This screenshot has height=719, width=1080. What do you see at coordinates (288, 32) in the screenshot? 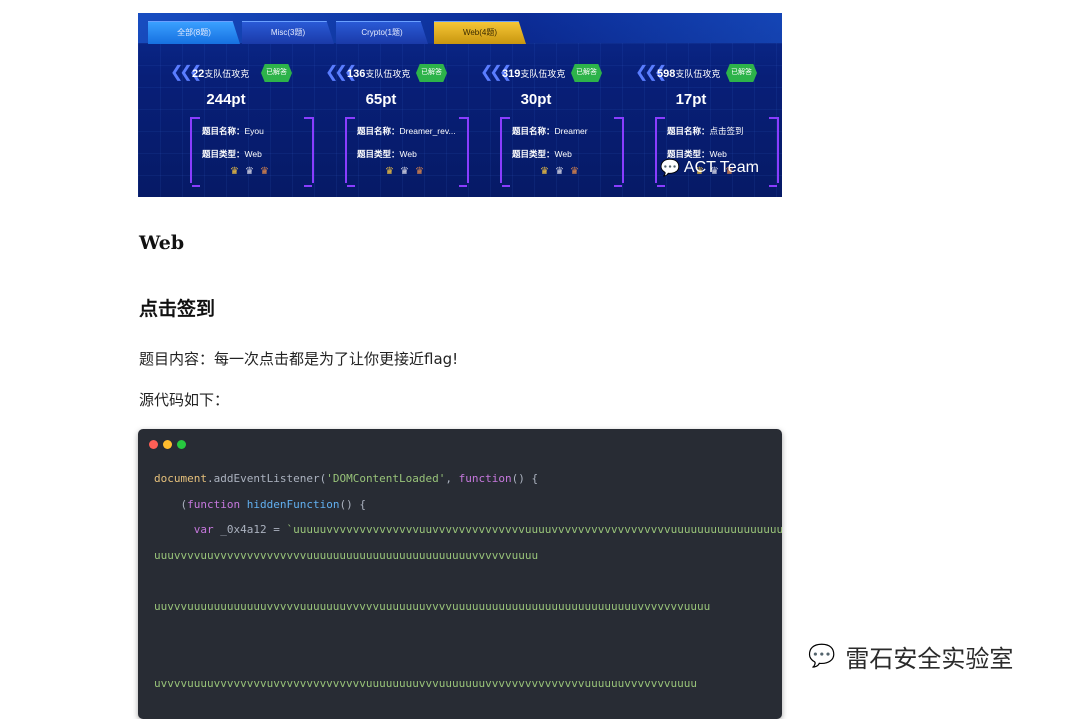
I see `tab-misc: Misc(3题)` at bounding box center [288, 32].